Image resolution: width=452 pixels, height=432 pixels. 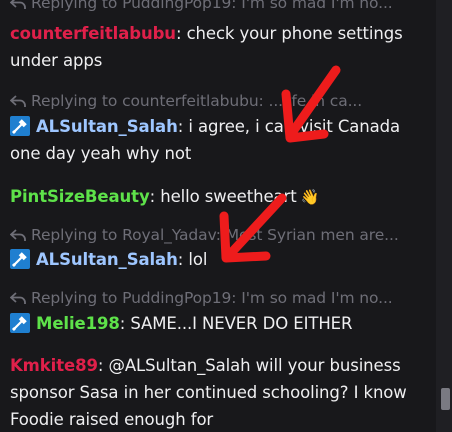 What do you see at coordinates (445, 399) in the screenshot?
I see `chat-scrollbar-thumb` at bounding box center [445, 399].